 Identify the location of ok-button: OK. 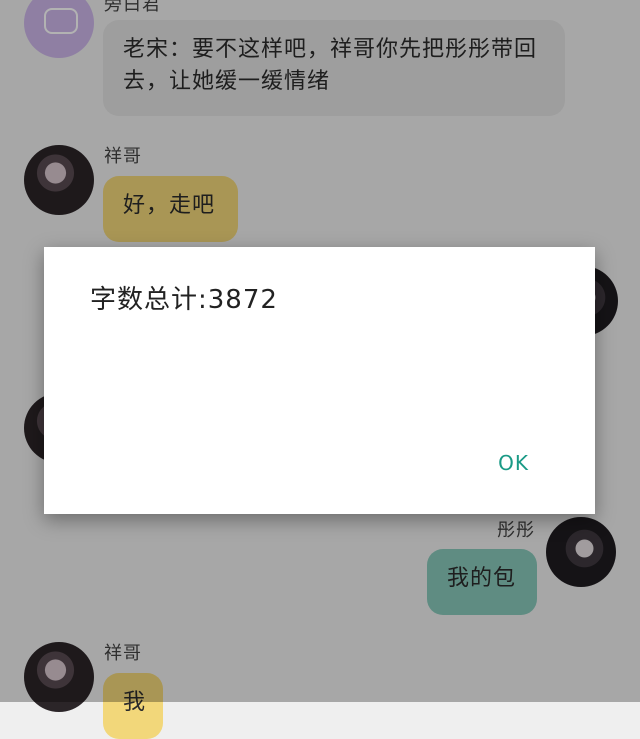
(513, 463).